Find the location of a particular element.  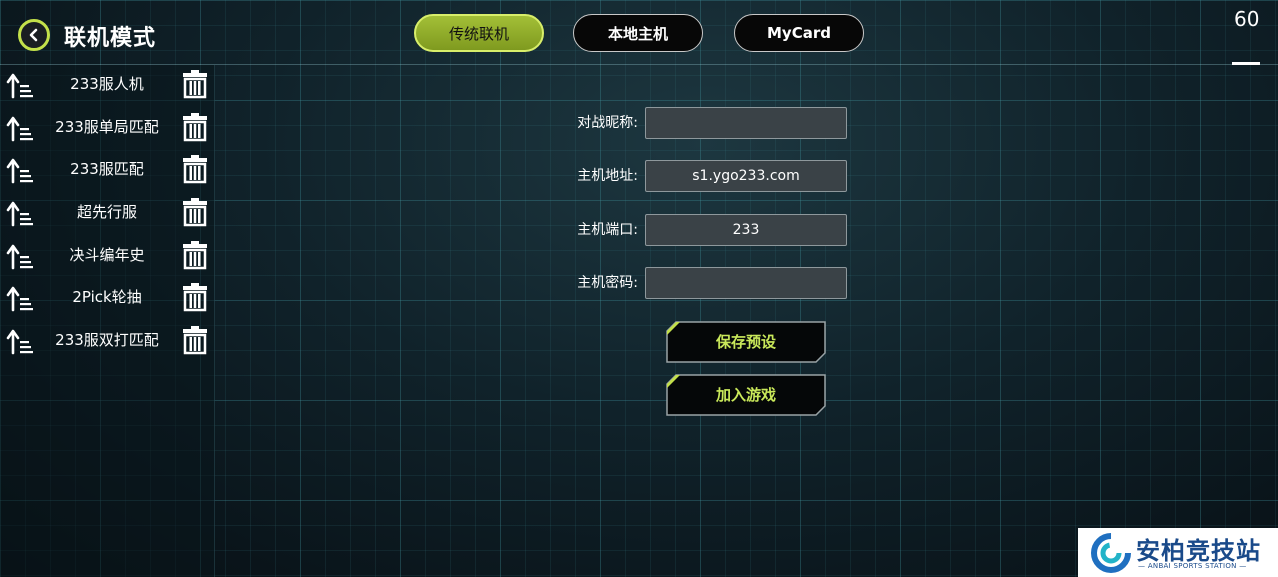

preset-item: 233服匹配 is located at coordinates (107, 171).